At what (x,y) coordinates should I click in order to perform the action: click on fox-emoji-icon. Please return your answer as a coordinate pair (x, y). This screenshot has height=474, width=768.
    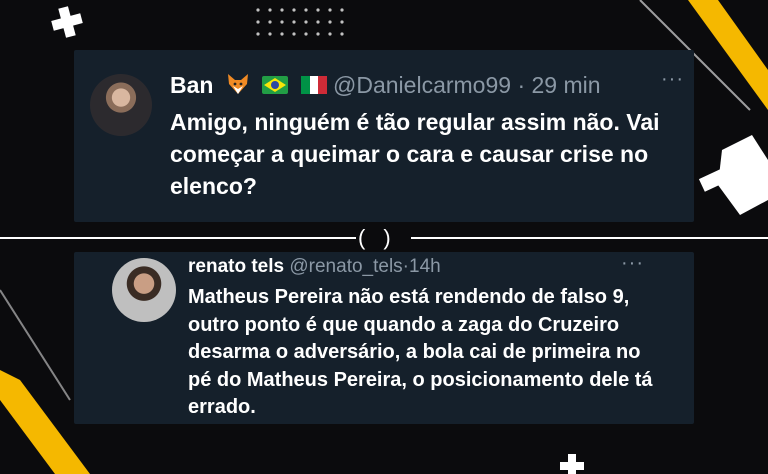
    Looking at the image, I should click on (238, 87).